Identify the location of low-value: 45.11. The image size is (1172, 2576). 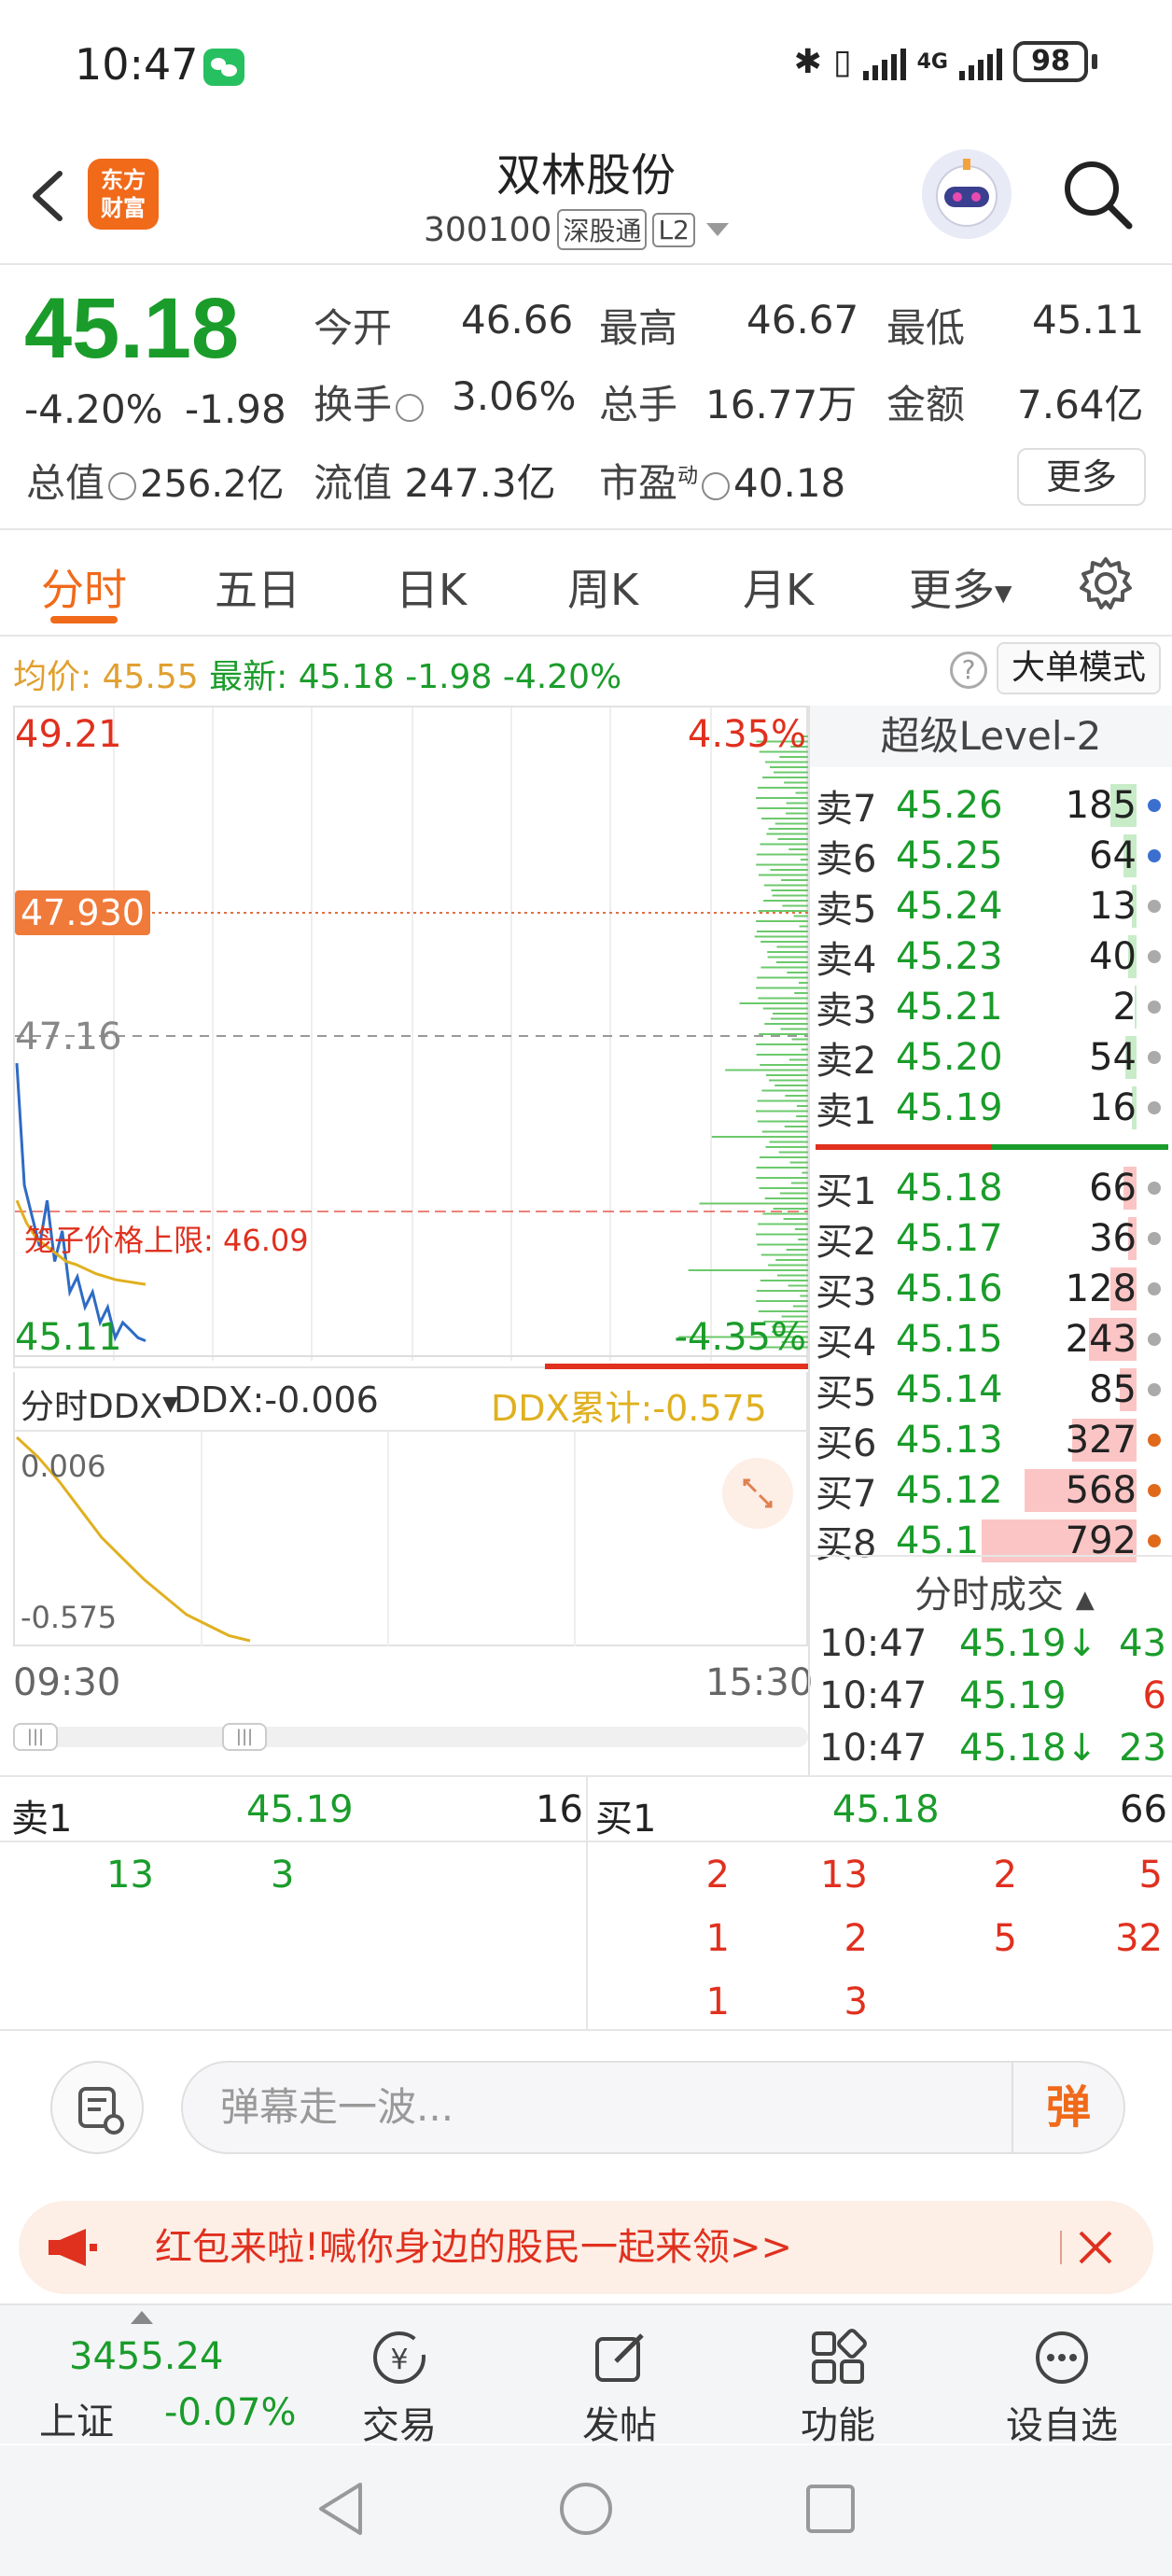
(1088, 320).